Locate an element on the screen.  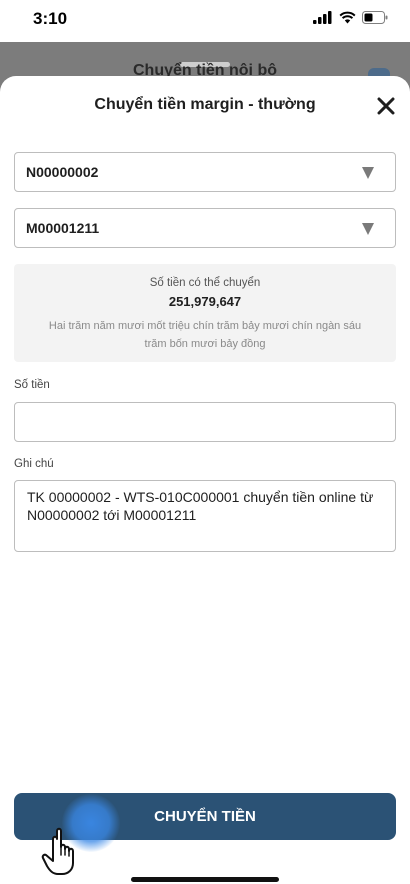
status-bar: 3:10 is located at coordinates (205, 21).